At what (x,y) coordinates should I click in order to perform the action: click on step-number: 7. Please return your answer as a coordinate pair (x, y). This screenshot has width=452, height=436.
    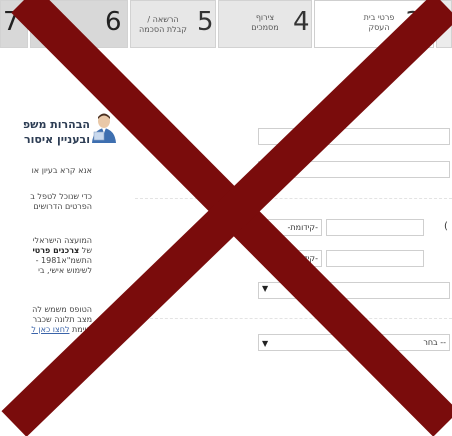
    Looking at the image, I should click on (11, 22).